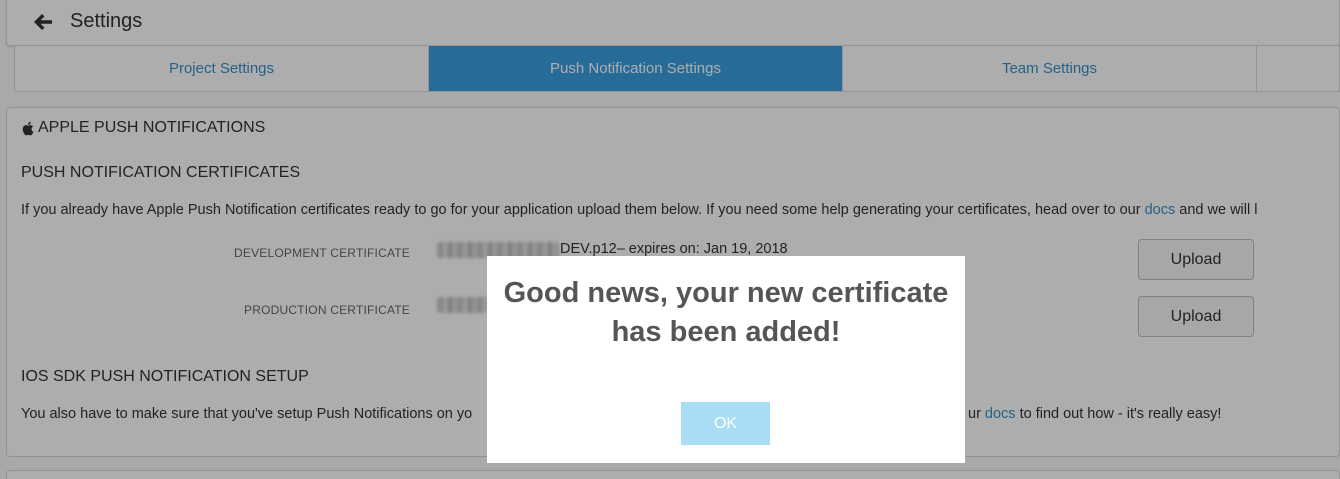  Describe the element at coordinates (725, 423) in the screenshot. I see `ok-button: OK` at that location.